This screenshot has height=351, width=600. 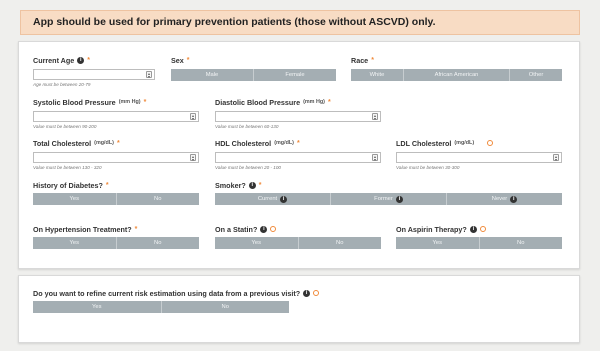 I want to click on diabetes-label: History of Diabetes?, so click(x=68, y=185).